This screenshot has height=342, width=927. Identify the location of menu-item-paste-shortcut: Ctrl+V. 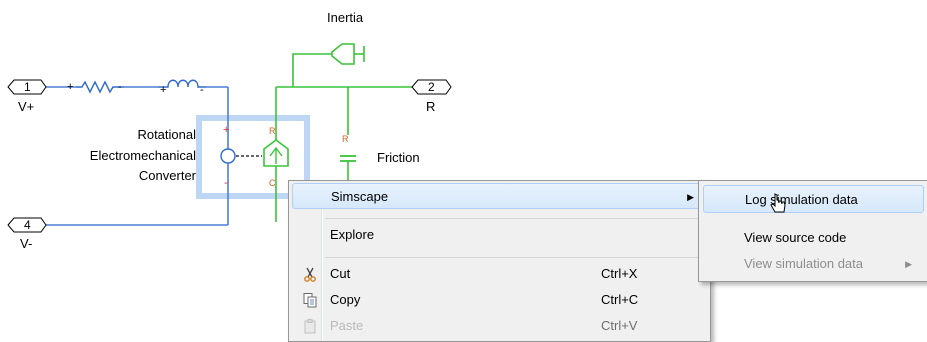
(619, 325).